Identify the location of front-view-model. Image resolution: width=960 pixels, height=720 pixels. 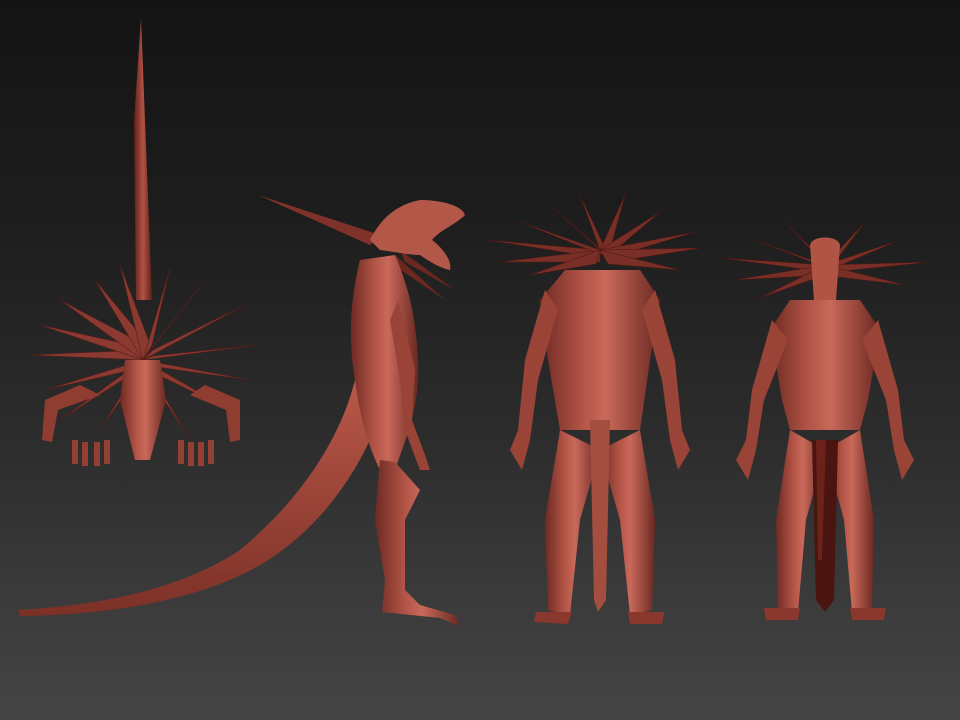
(826, 420).